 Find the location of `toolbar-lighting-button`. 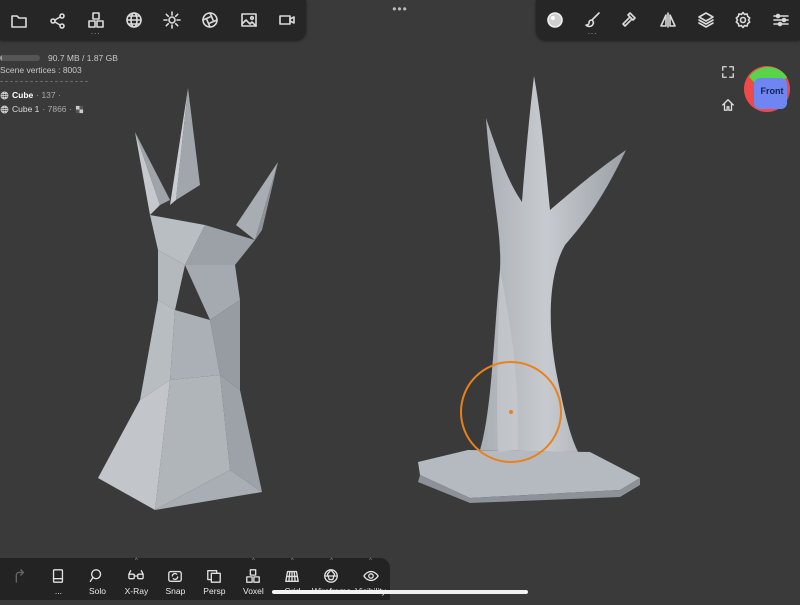

toolbar-lighting-button is located at coordinates (172, 20).